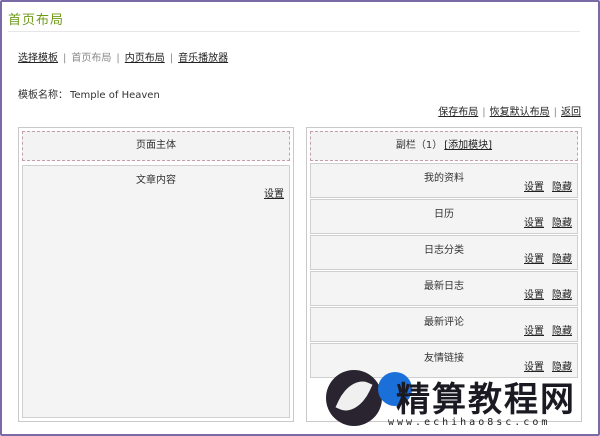 The width and height of the screenshot is (600, 436). What do you see at coordinates (444, 324) in the screenshot?
I see `module-block: 最新评论 设置 隐藏` at bounding box center [444, 324].